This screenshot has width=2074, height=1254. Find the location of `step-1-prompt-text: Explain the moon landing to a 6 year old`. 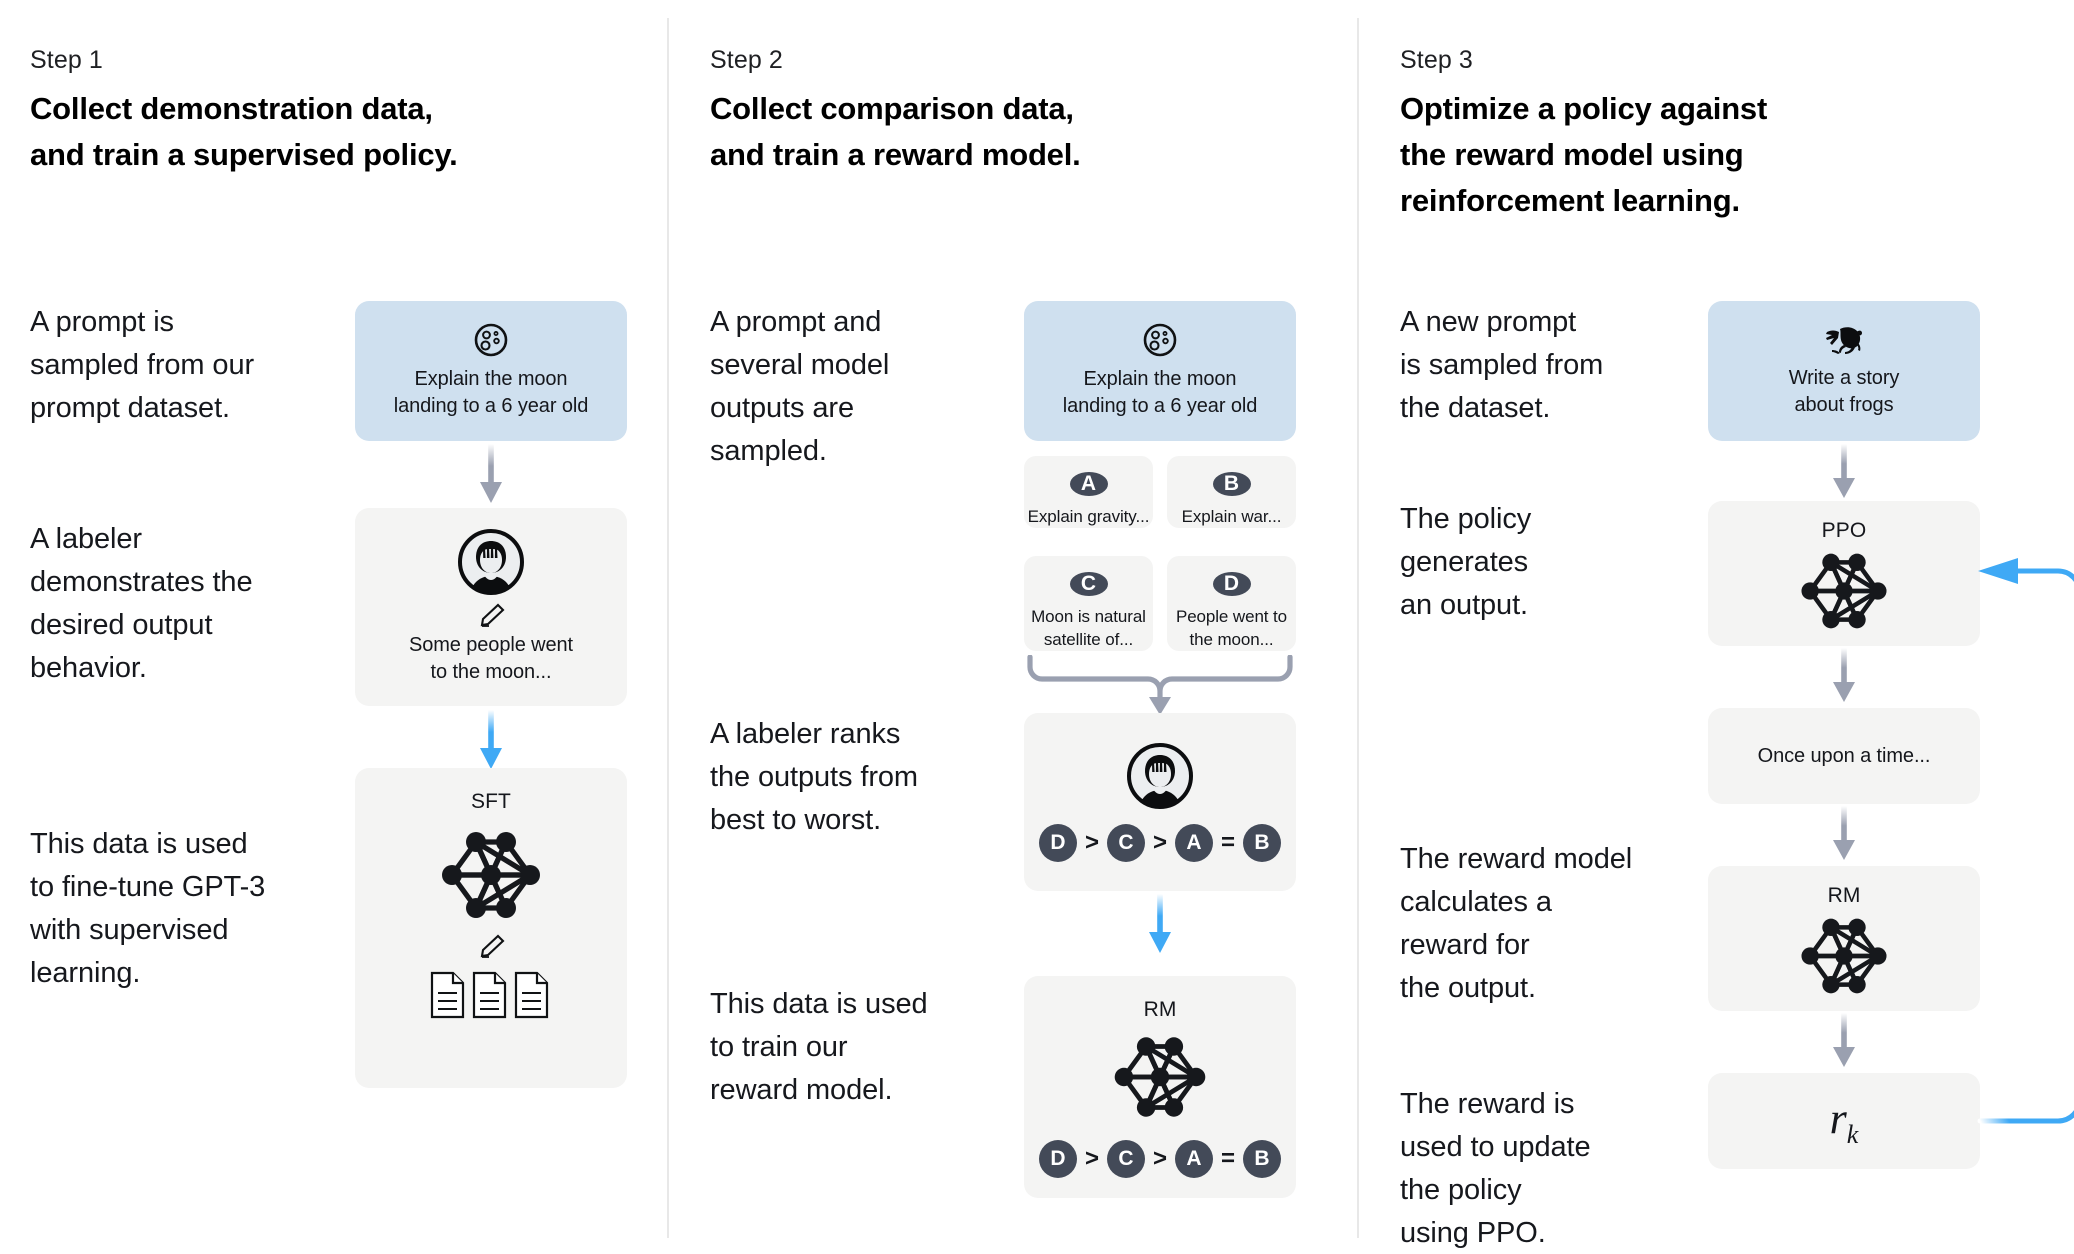

step-1-prompt-text: Explain the moon landing to a 6 year old is located at coordinates (491, 392).